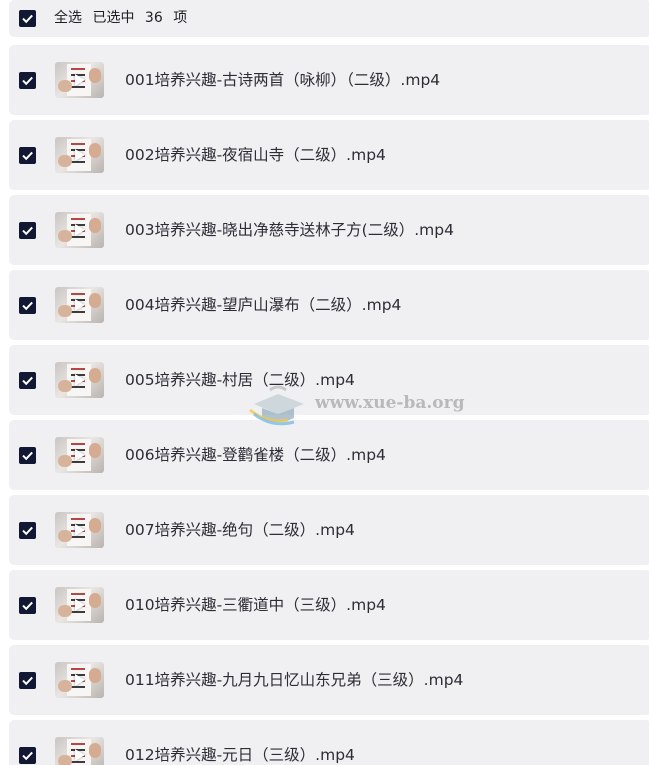 This screenshot has width=649, height=765. I want to click on video-file-name: 001培养兴趣-古诗两首（咏柳）（二级）.mp4, so click(282, 80).